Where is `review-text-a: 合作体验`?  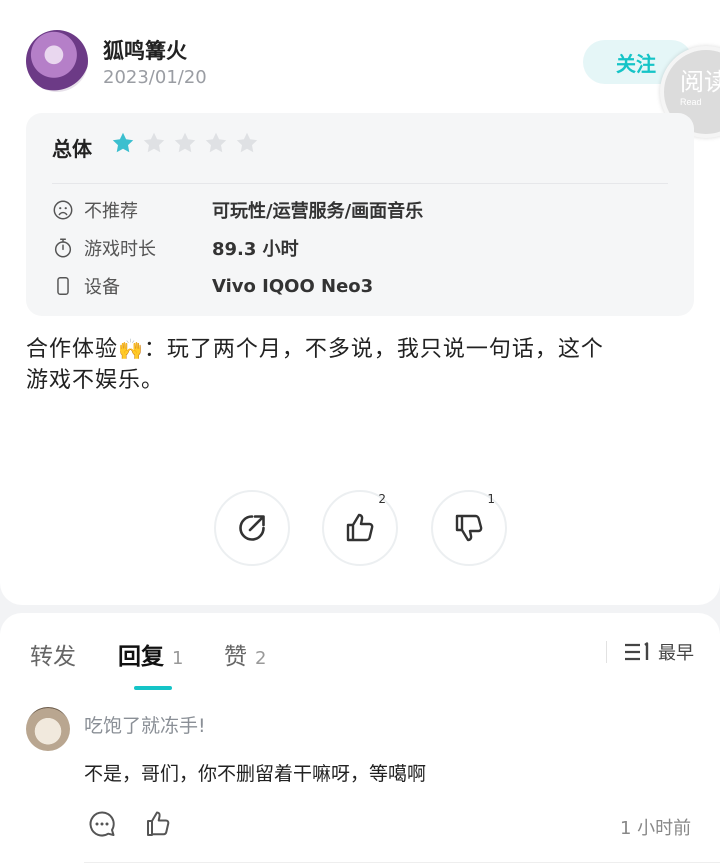
review-text-a: 合作体验 is located at coordinates (72, 349).